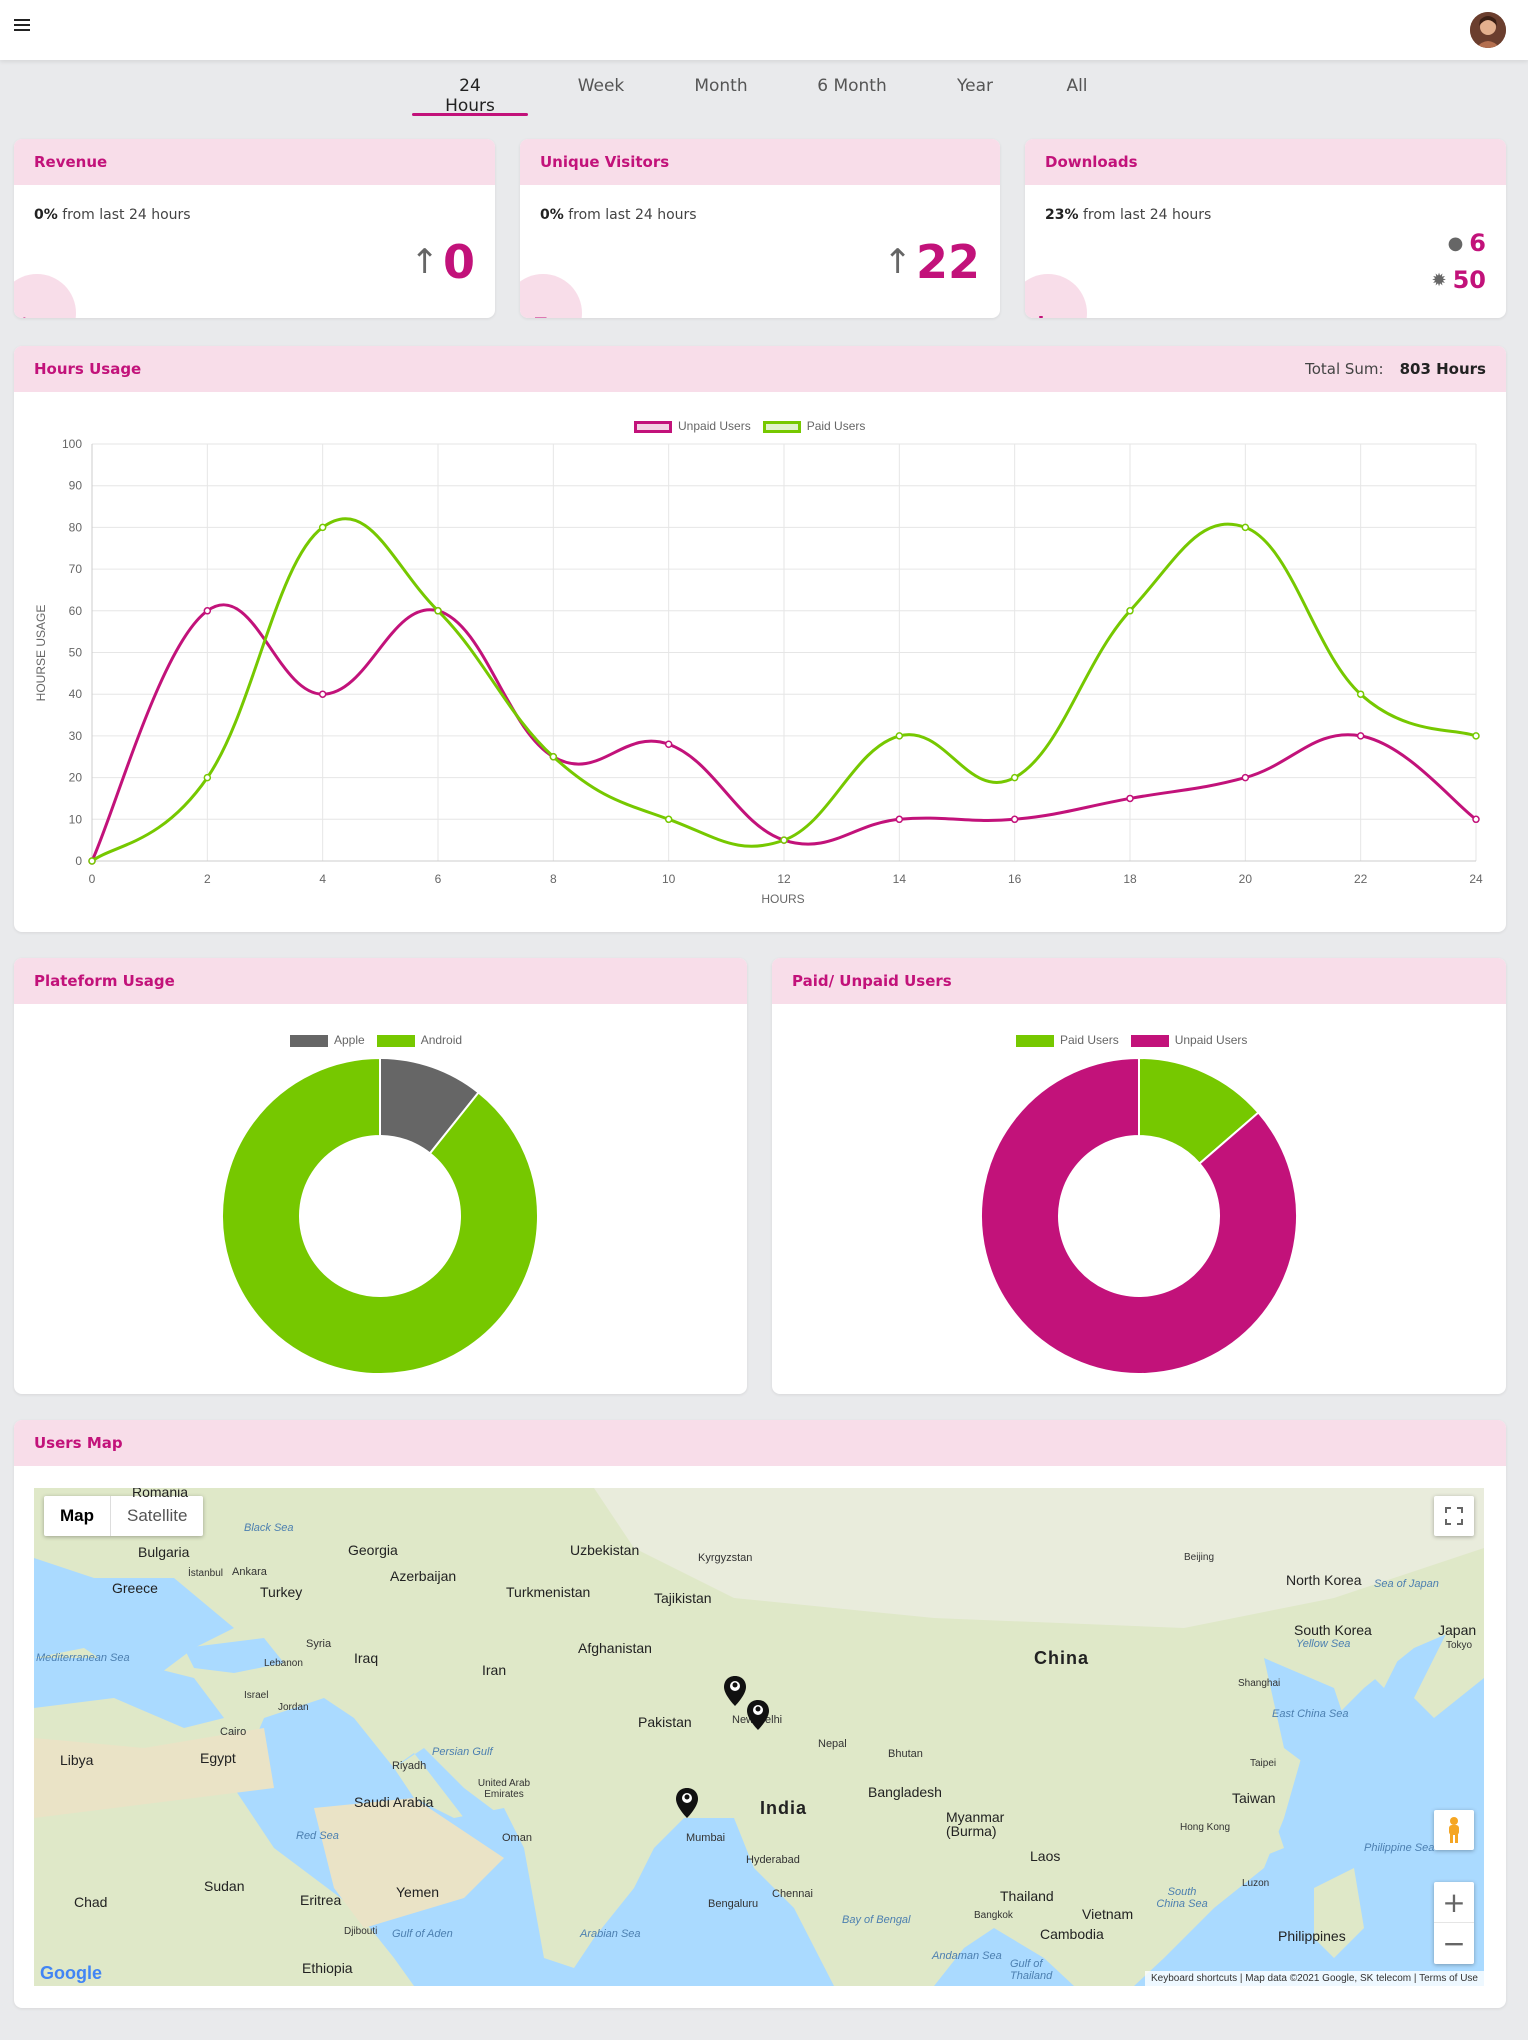 Image resolution: width=1528 pixels, height=2040 pixels. I want to click on map-label-georgia: Georgia, so click(373, 1550).